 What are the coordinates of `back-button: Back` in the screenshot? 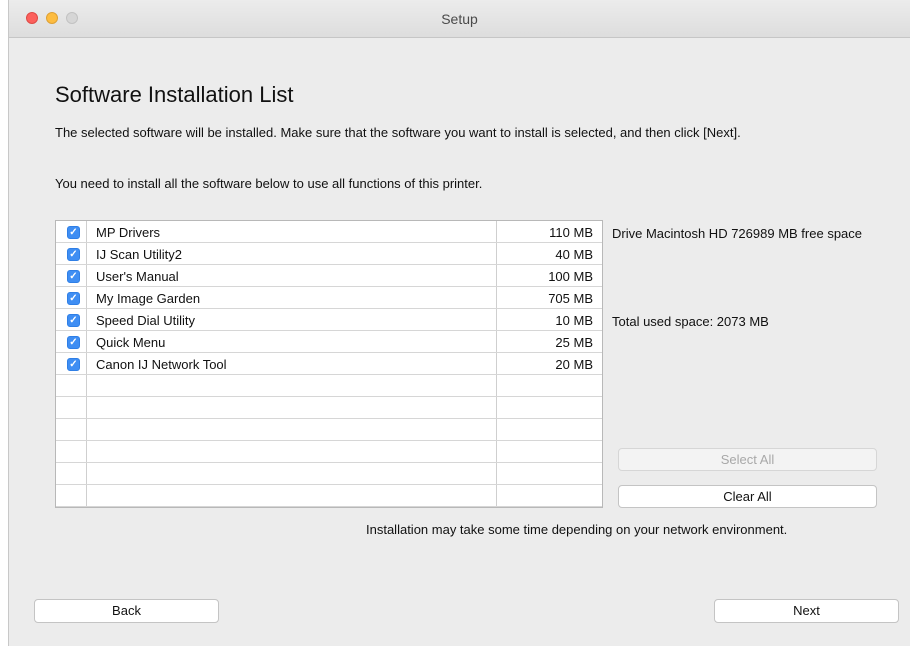 It's located at (126, 611).